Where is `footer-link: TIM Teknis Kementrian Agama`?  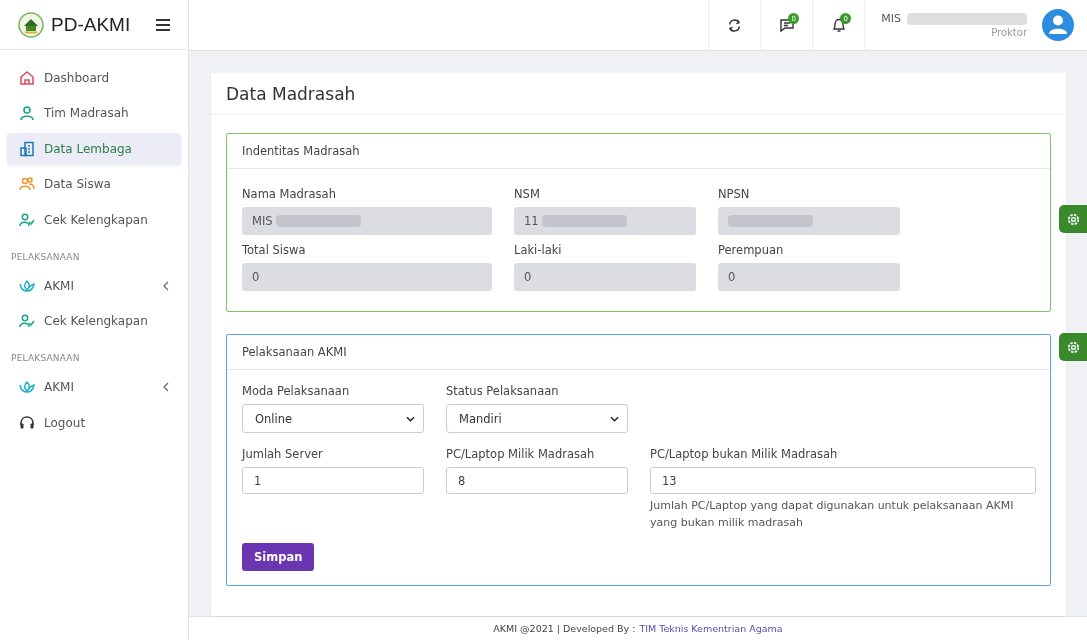
footer-link: TIM Teknis Kementrian Agama is located at coordinates (711, 628).